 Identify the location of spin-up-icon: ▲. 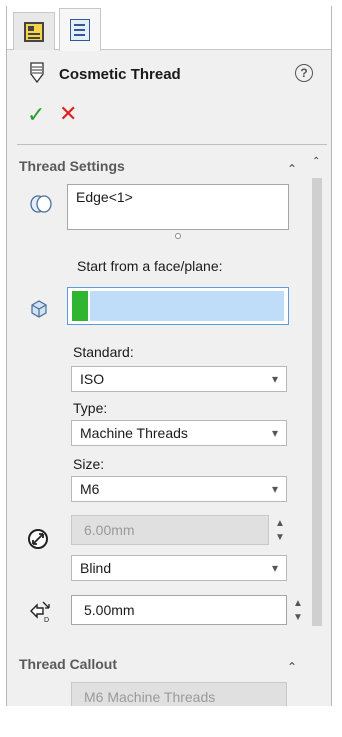
(280, 523).